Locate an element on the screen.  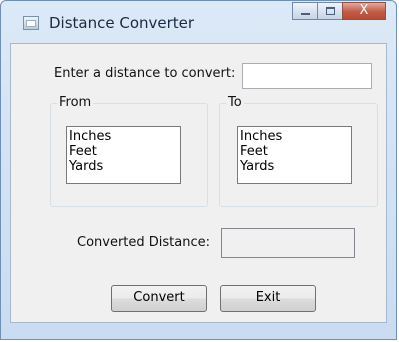
maximize-icon is located at coordinates (330, 11).